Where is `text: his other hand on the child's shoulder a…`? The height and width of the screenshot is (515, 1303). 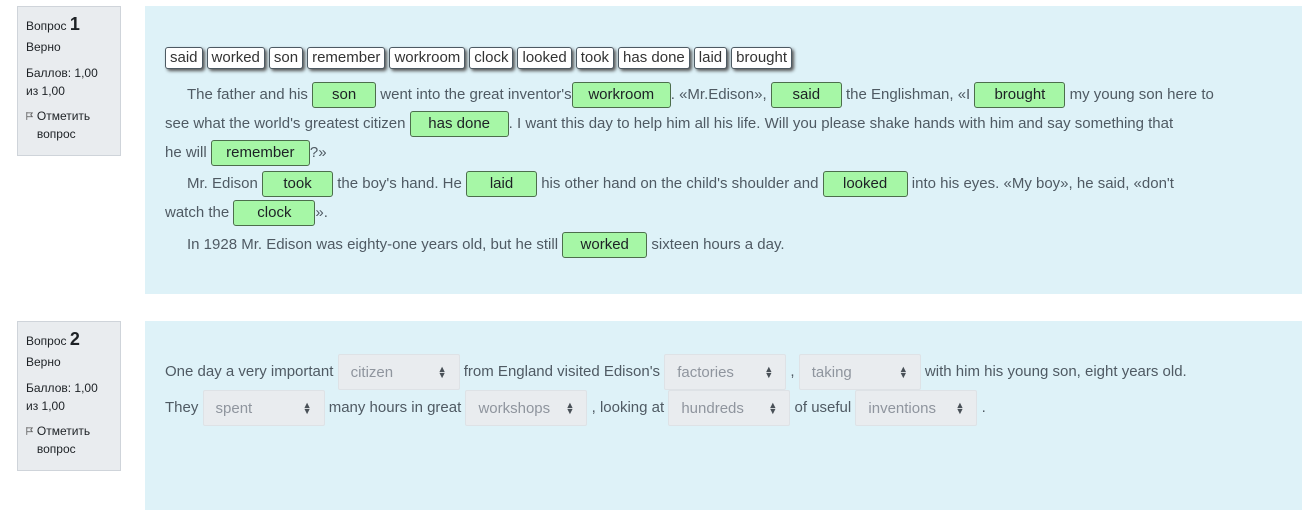 text: his other hand on the child's shoulder a… is located at coordinates (680, 183).